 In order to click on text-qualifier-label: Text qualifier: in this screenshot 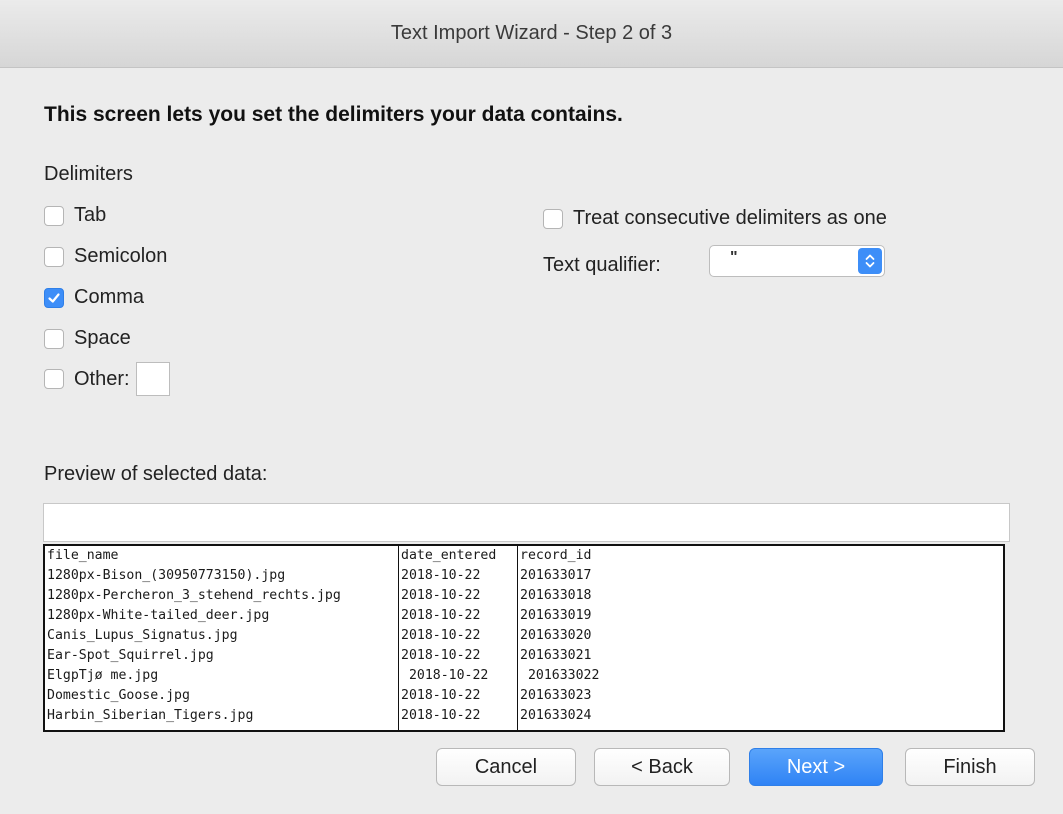, I will do `click(602, 265)`.